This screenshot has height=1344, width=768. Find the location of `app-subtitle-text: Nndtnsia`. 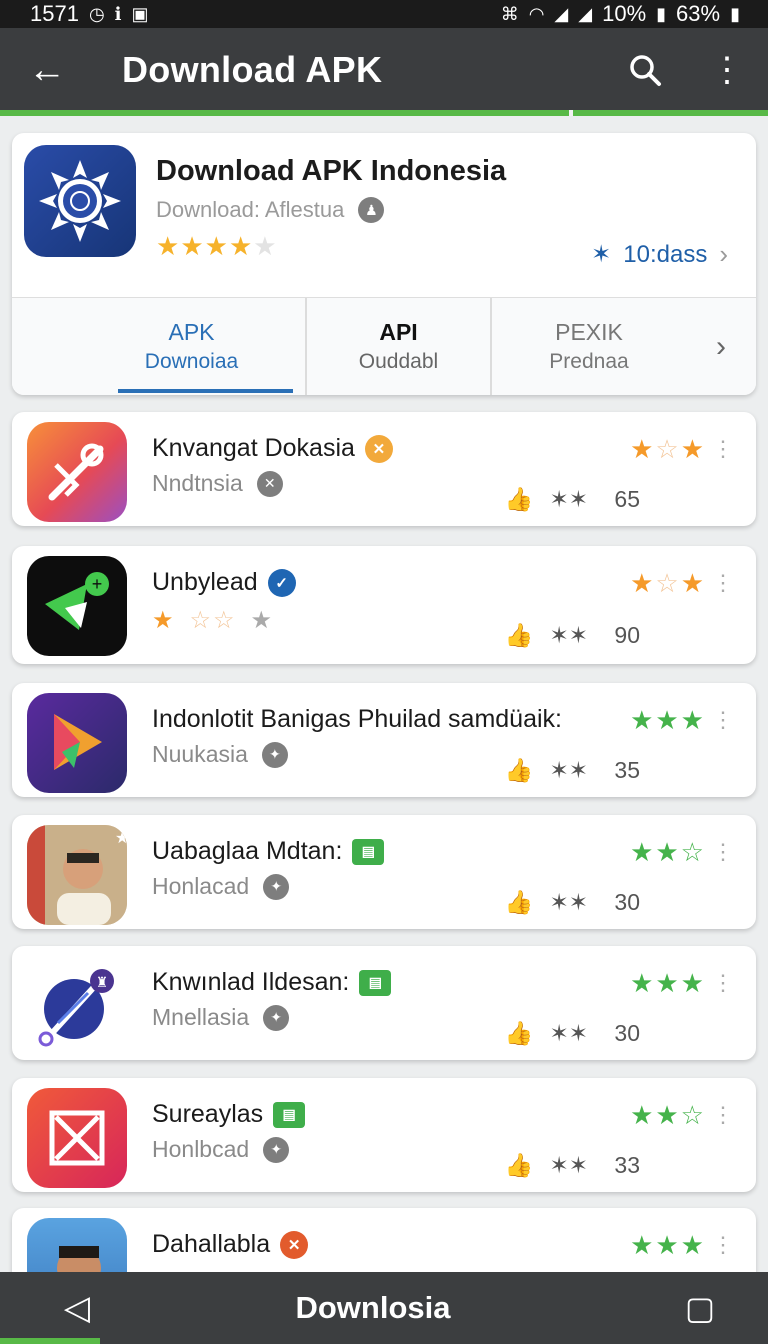

app-subtitle-text: Nndtnsia is located at coordinates (197, 483).